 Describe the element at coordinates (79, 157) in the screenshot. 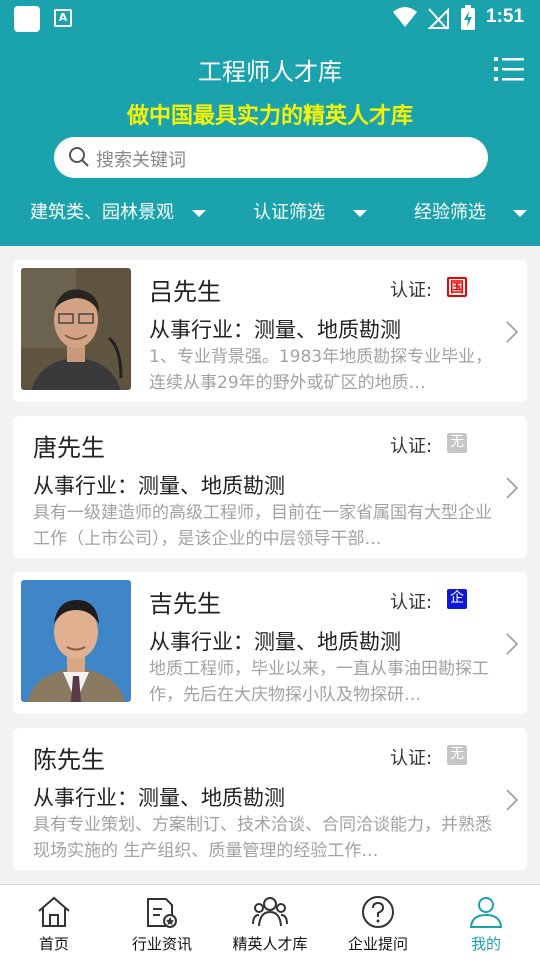

I see `search-icon` at that location.